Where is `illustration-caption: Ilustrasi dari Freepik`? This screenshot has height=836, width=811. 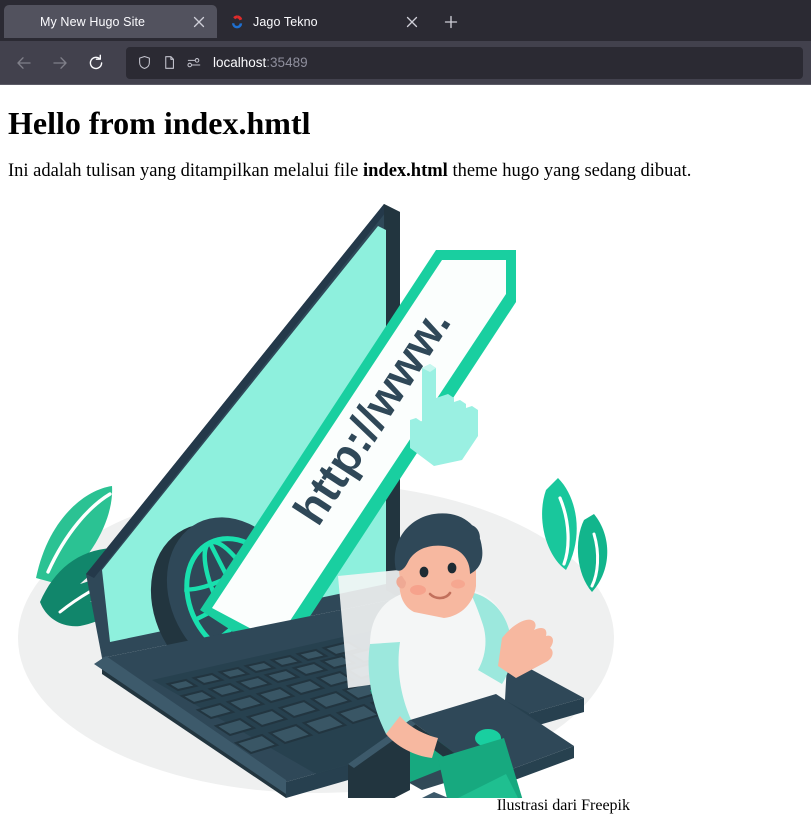
illustration-caption: Ilustrasi dari Freepik is located at coordinates (563, 806).